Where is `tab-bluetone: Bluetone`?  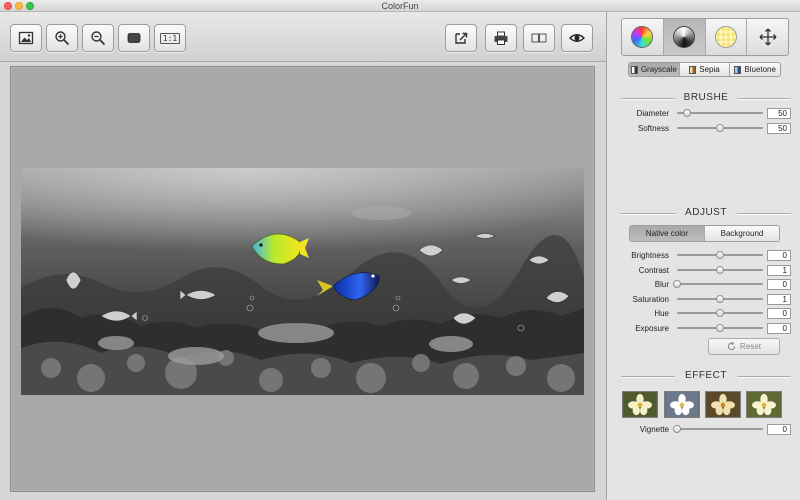 tab-bluetone: Bluetone is located at coordinates (755, 69).